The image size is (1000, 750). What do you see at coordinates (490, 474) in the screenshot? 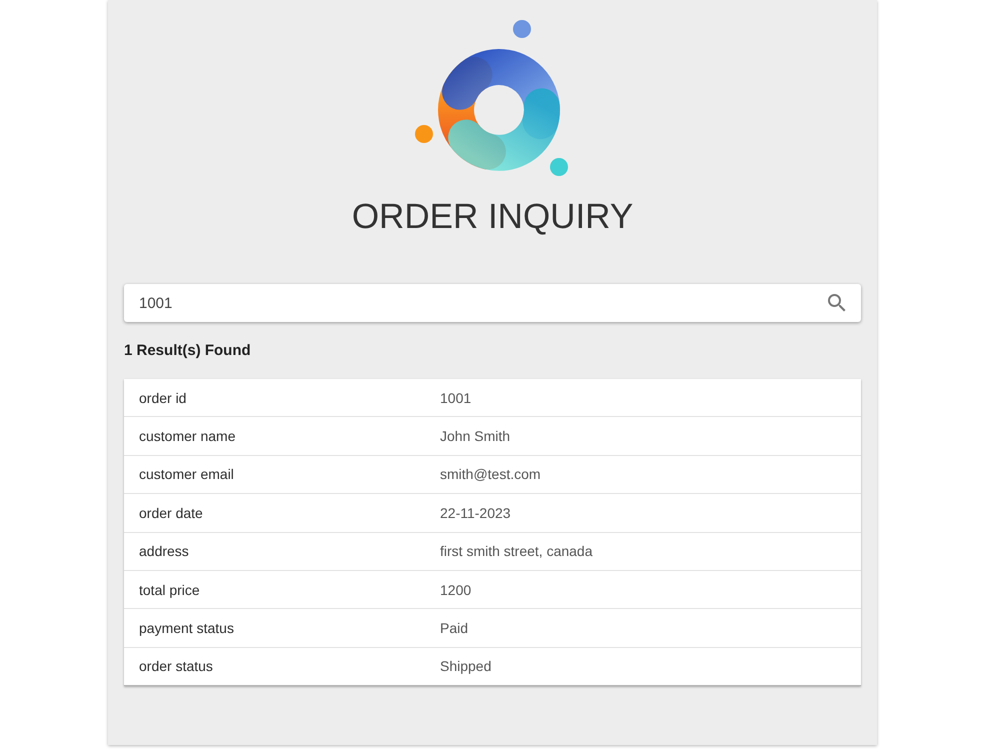
I see `field-value: smith@test.com` at bounding box center [490, 474].